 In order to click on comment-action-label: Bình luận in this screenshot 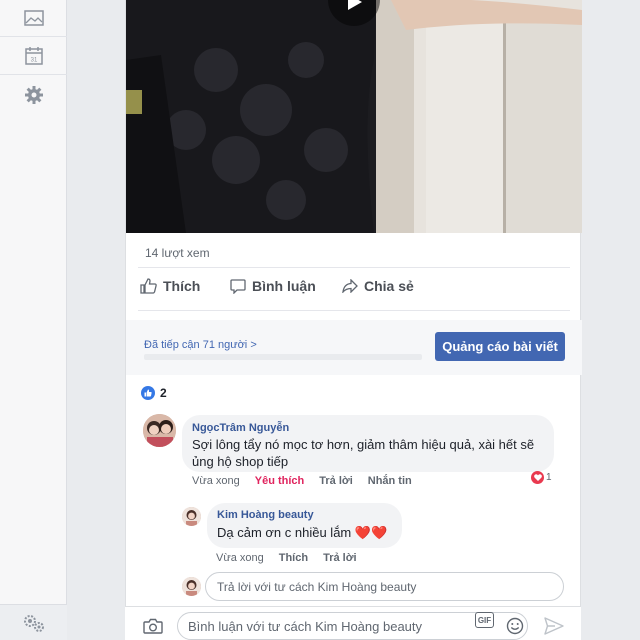, I will do `click(284, 286)`.